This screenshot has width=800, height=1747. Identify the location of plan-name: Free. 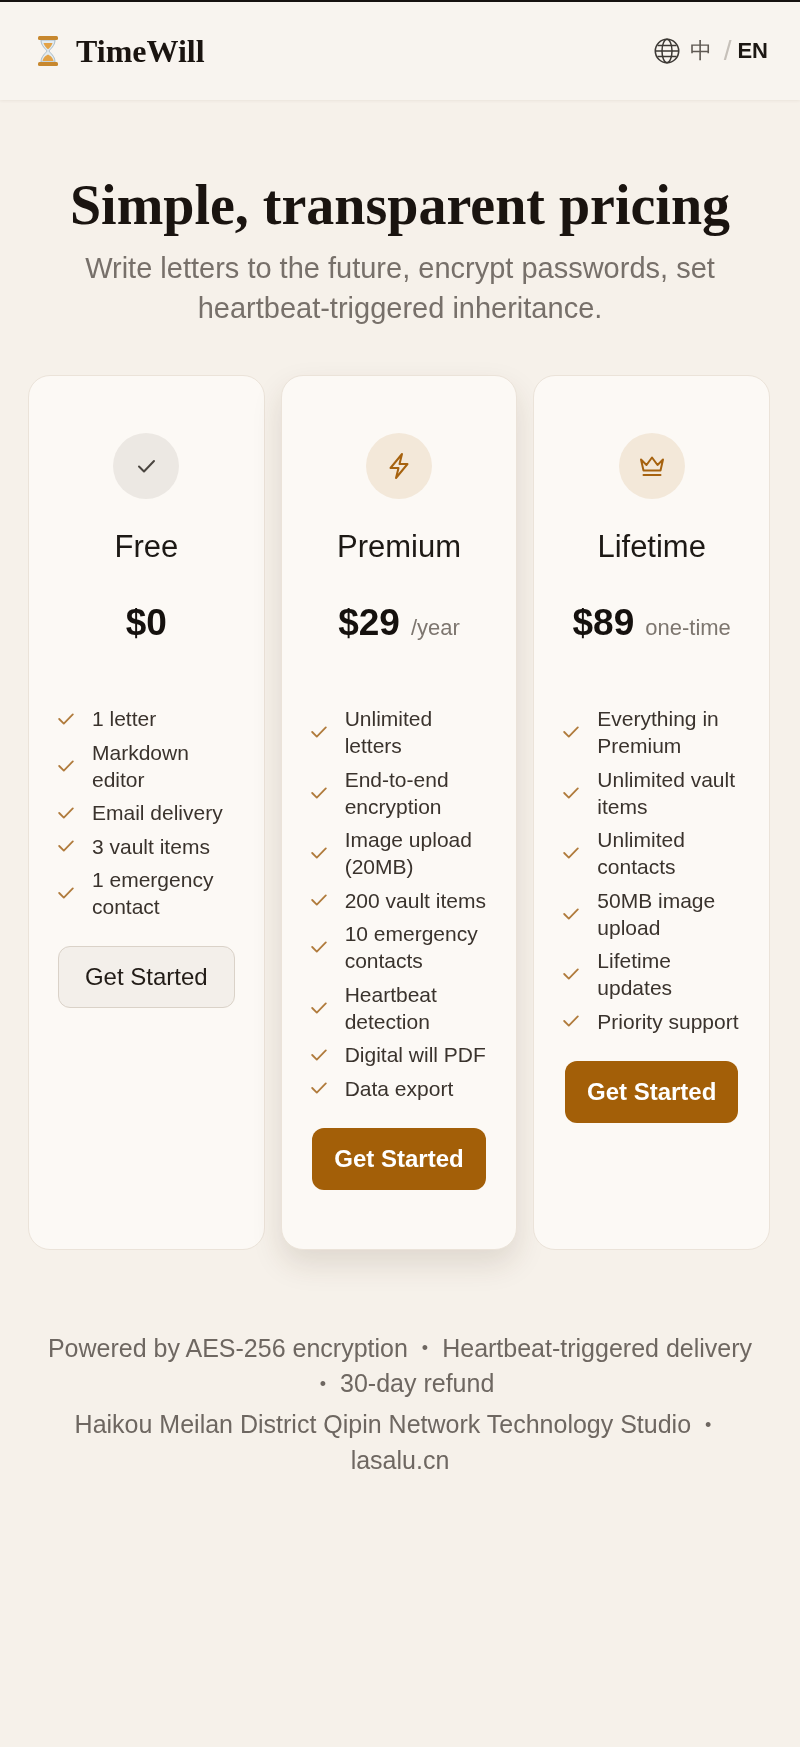
(146, 547).